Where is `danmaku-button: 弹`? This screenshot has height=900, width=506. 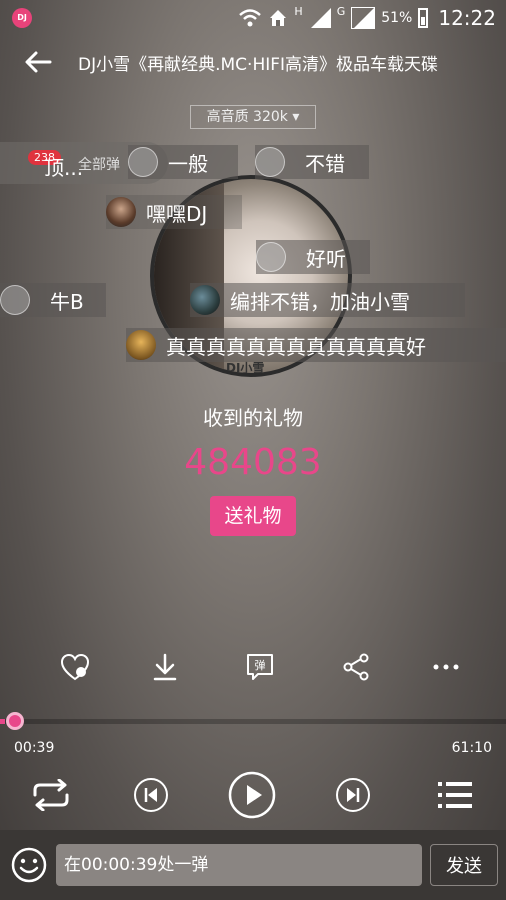 danmaku-button: 弹 is located at coordinates (260, 667).